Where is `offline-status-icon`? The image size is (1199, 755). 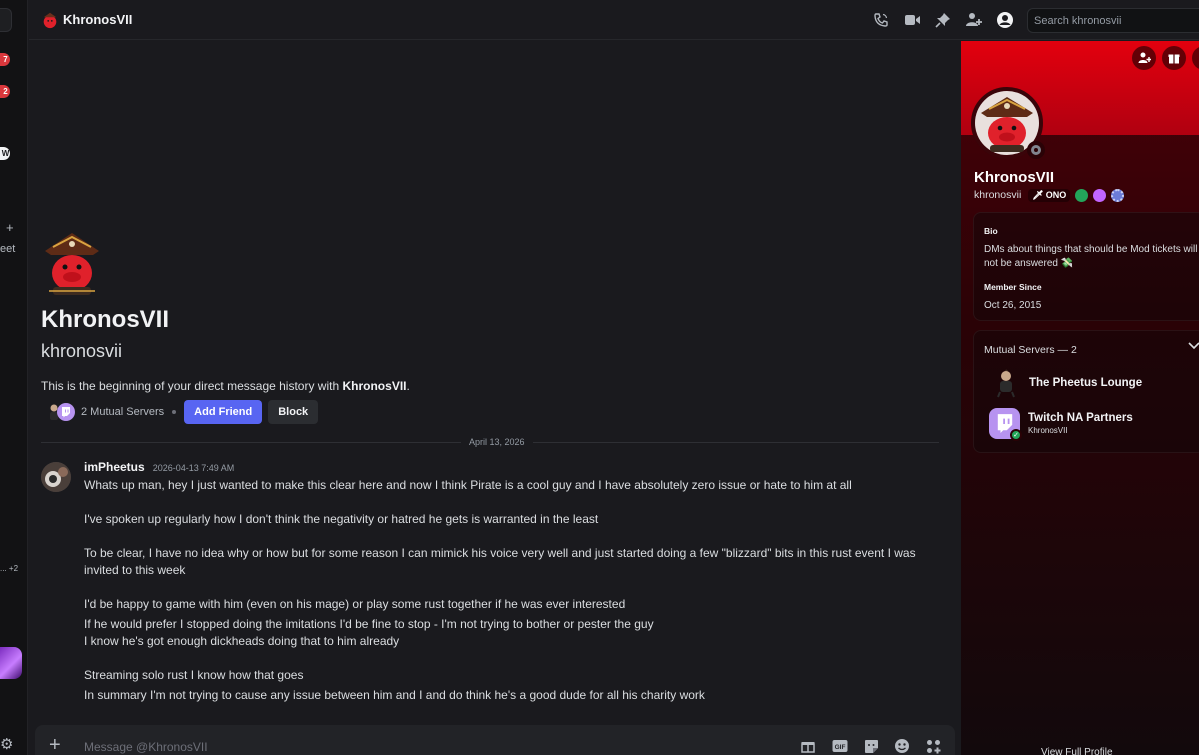
offline-status-icon is located at coordinates (1036, 150).